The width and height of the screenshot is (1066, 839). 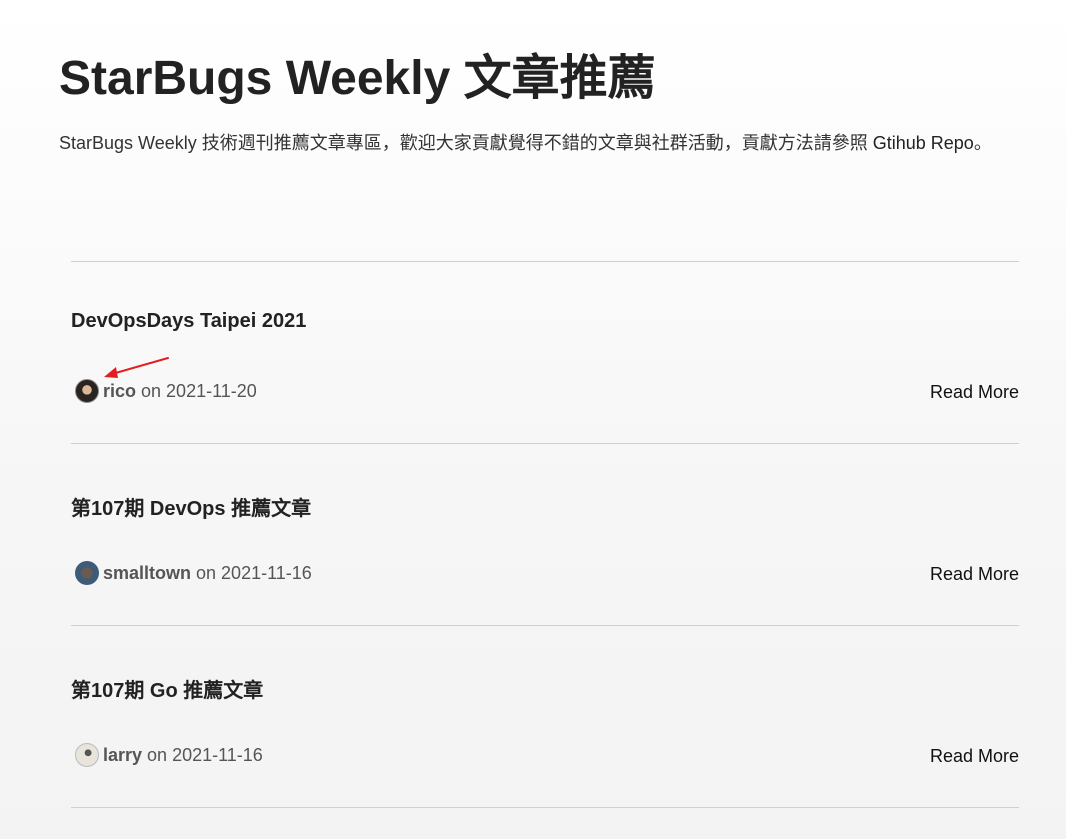 I want to click on github-repo-link: Gtihub Repo, so click(x=923, y=143).